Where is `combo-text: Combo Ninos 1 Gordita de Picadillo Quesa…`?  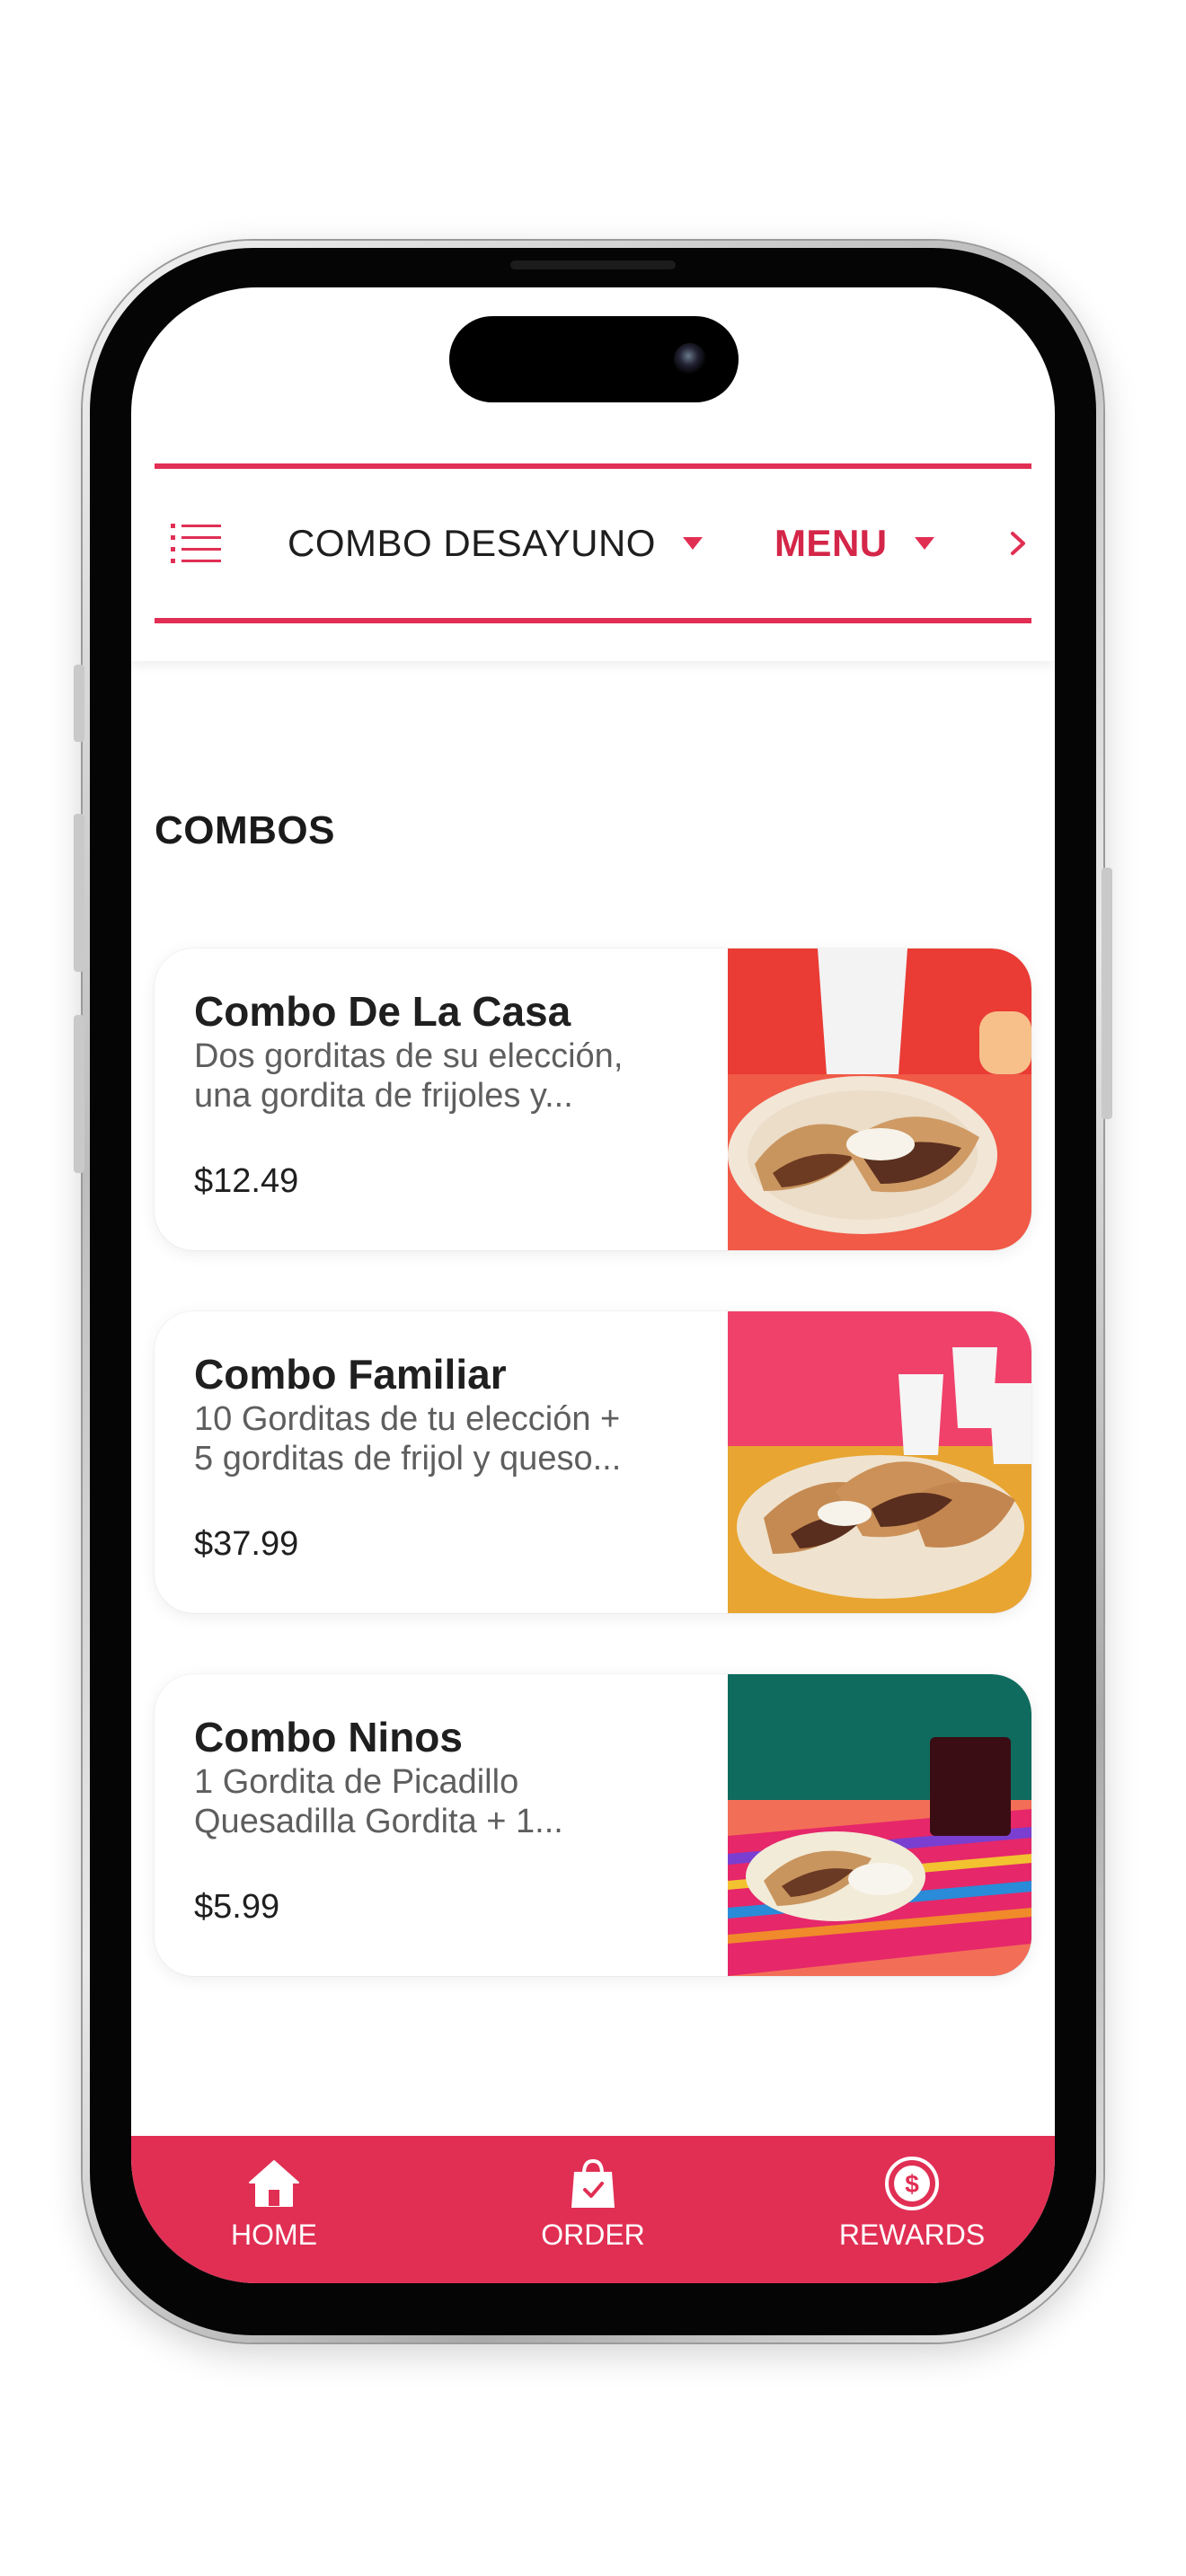
combo-text: Combo Ninos 1 Gordita de Picadillo Quesa… is located at coordinates (445, 1777).